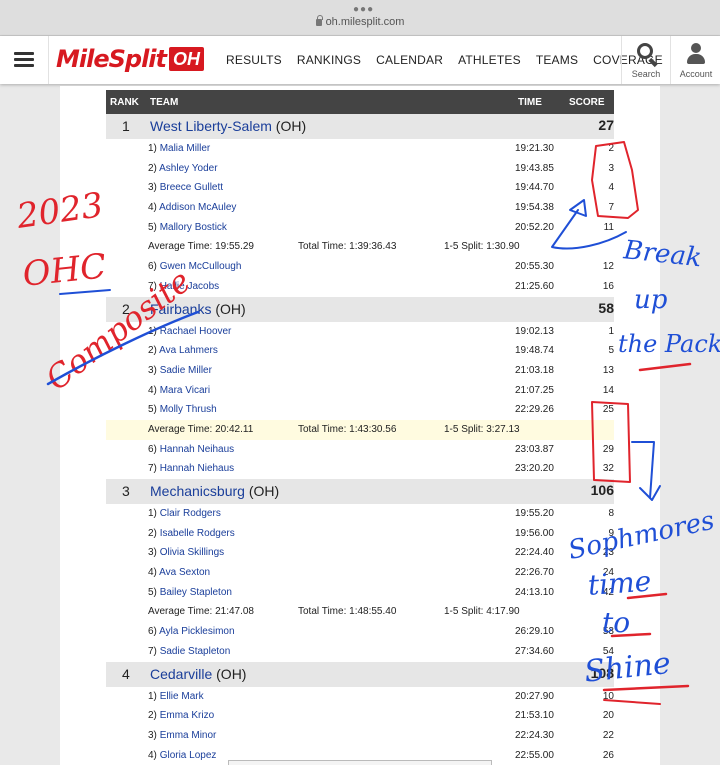 The image size is (720, 765). What do you see at coordinates (196, 592) in the screenshot?
I see `athlete-link: Bailey Stapleton` at bounding box center [196, 592].